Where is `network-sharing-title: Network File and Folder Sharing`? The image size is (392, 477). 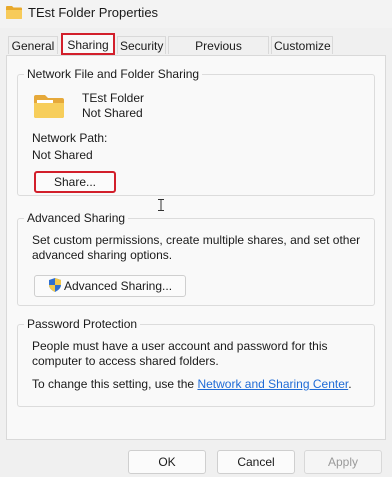
network-sharing-title: Network File and Folder Sharing is located at coordinates (113, 74).